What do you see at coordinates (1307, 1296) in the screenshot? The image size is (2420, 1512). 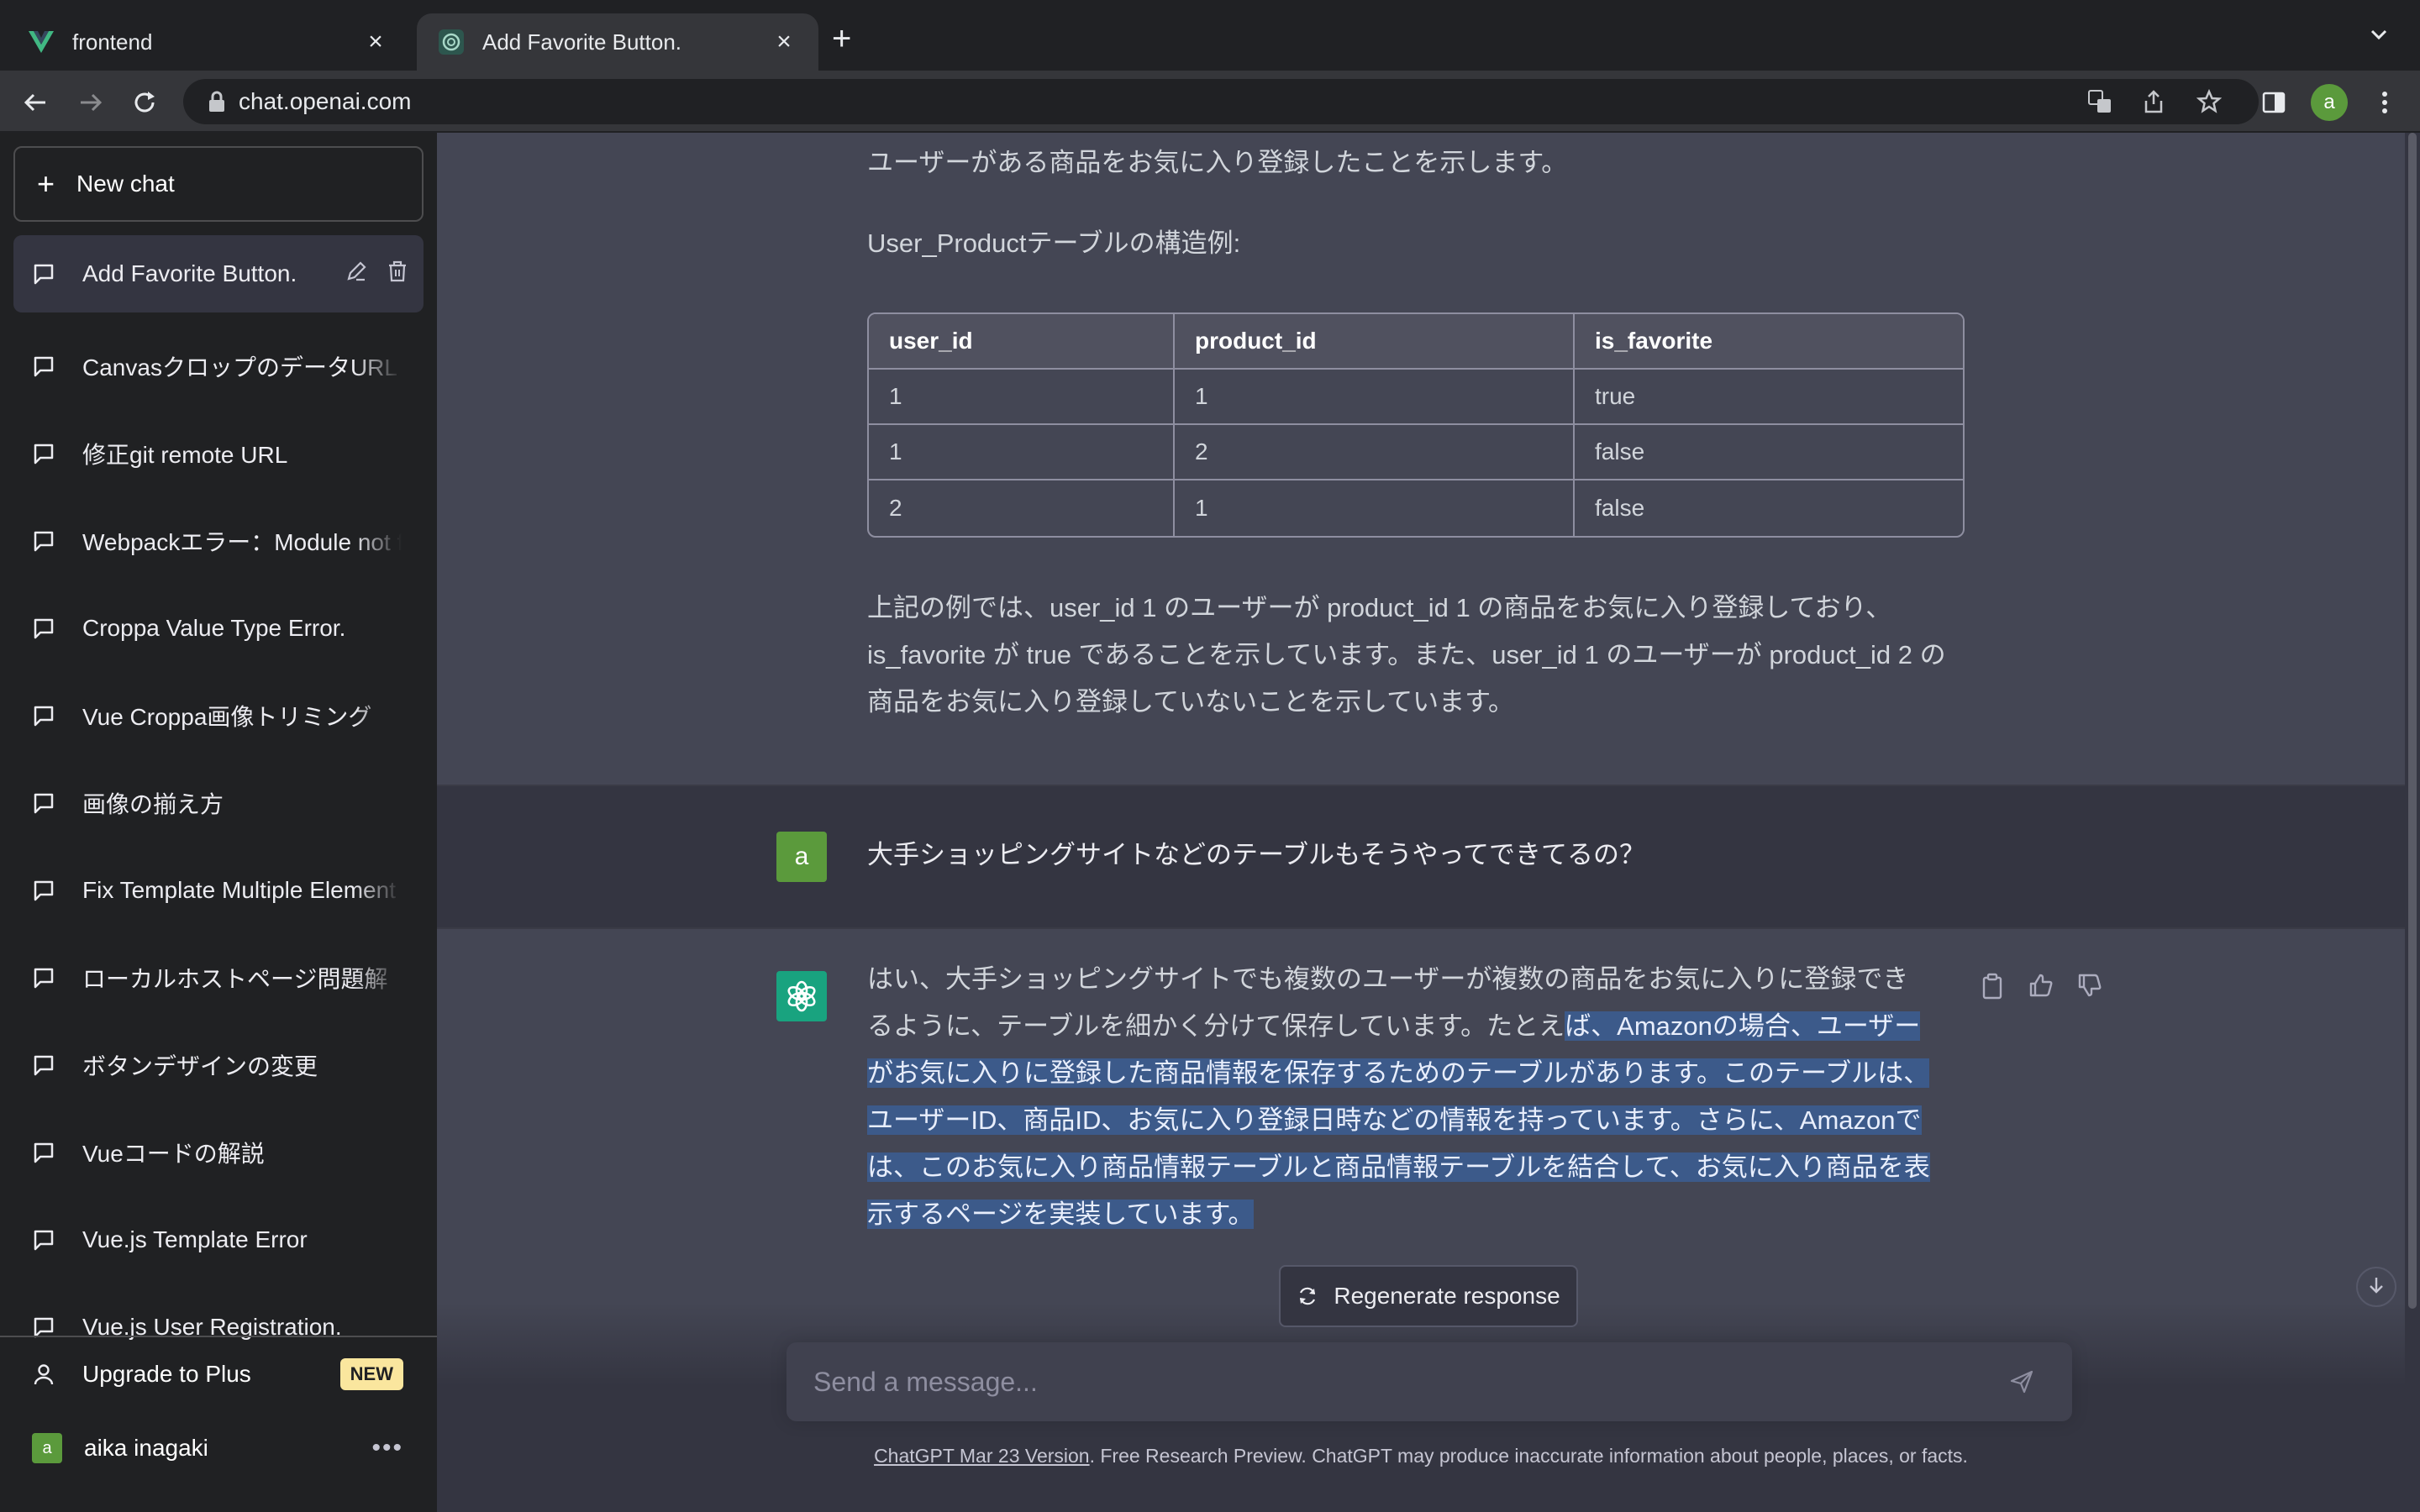 I see `refresh-icon` at bounding box center [1307, 1296].